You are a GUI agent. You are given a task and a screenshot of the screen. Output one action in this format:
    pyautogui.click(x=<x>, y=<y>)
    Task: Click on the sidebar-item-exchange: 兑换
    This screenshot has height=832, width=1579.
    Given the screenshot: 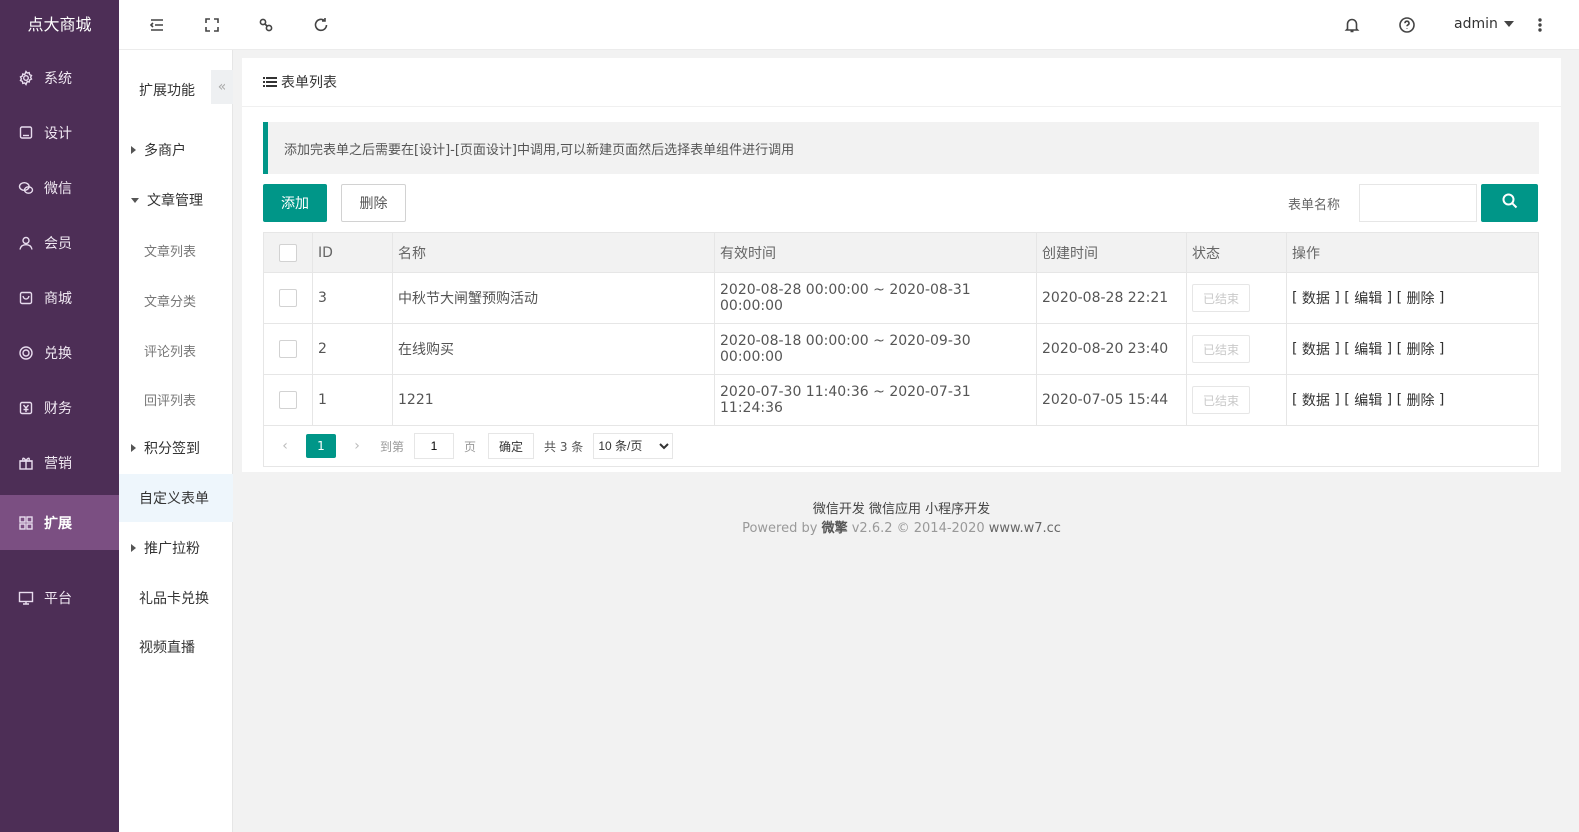 What is the action you would take?
    pyautogui.click(x=59, y=352)
    